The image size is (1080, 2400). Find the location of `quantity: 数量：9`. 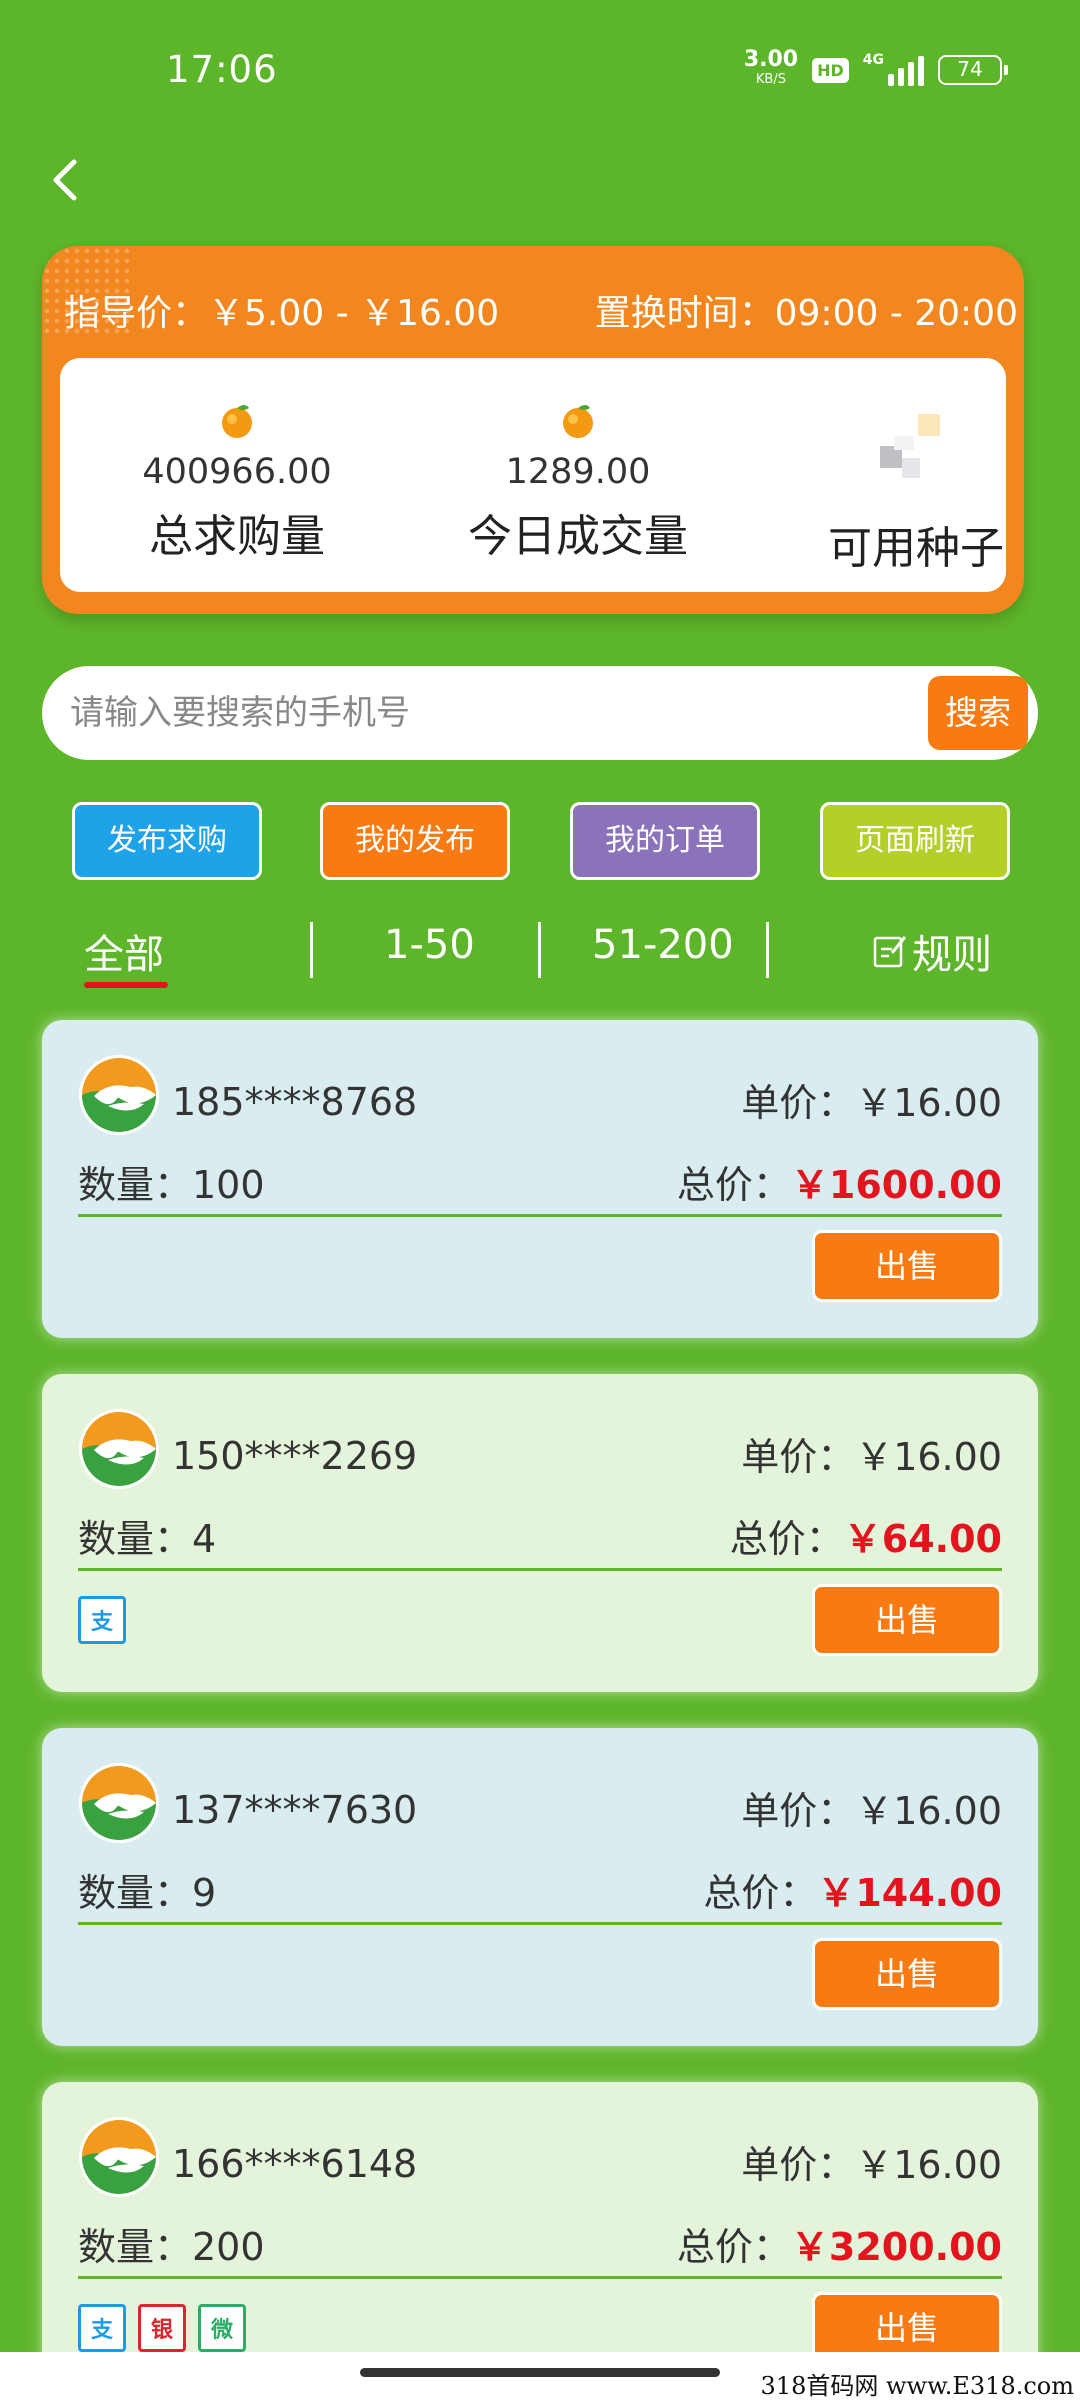

quantity: 数量：9 is located at coordinates (147, 1893).